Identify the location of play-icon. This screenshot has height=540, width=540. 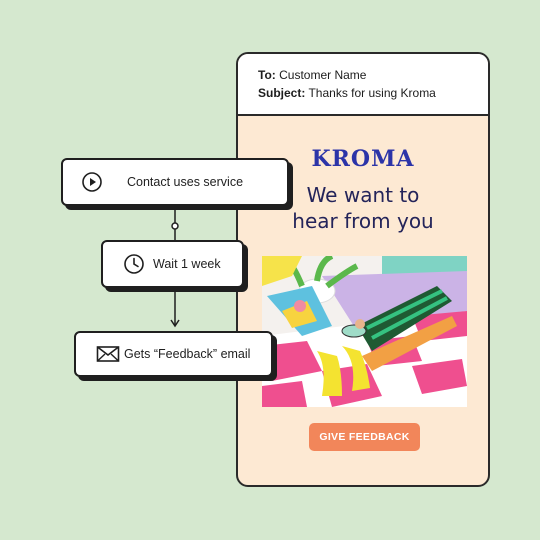
(92, 182).